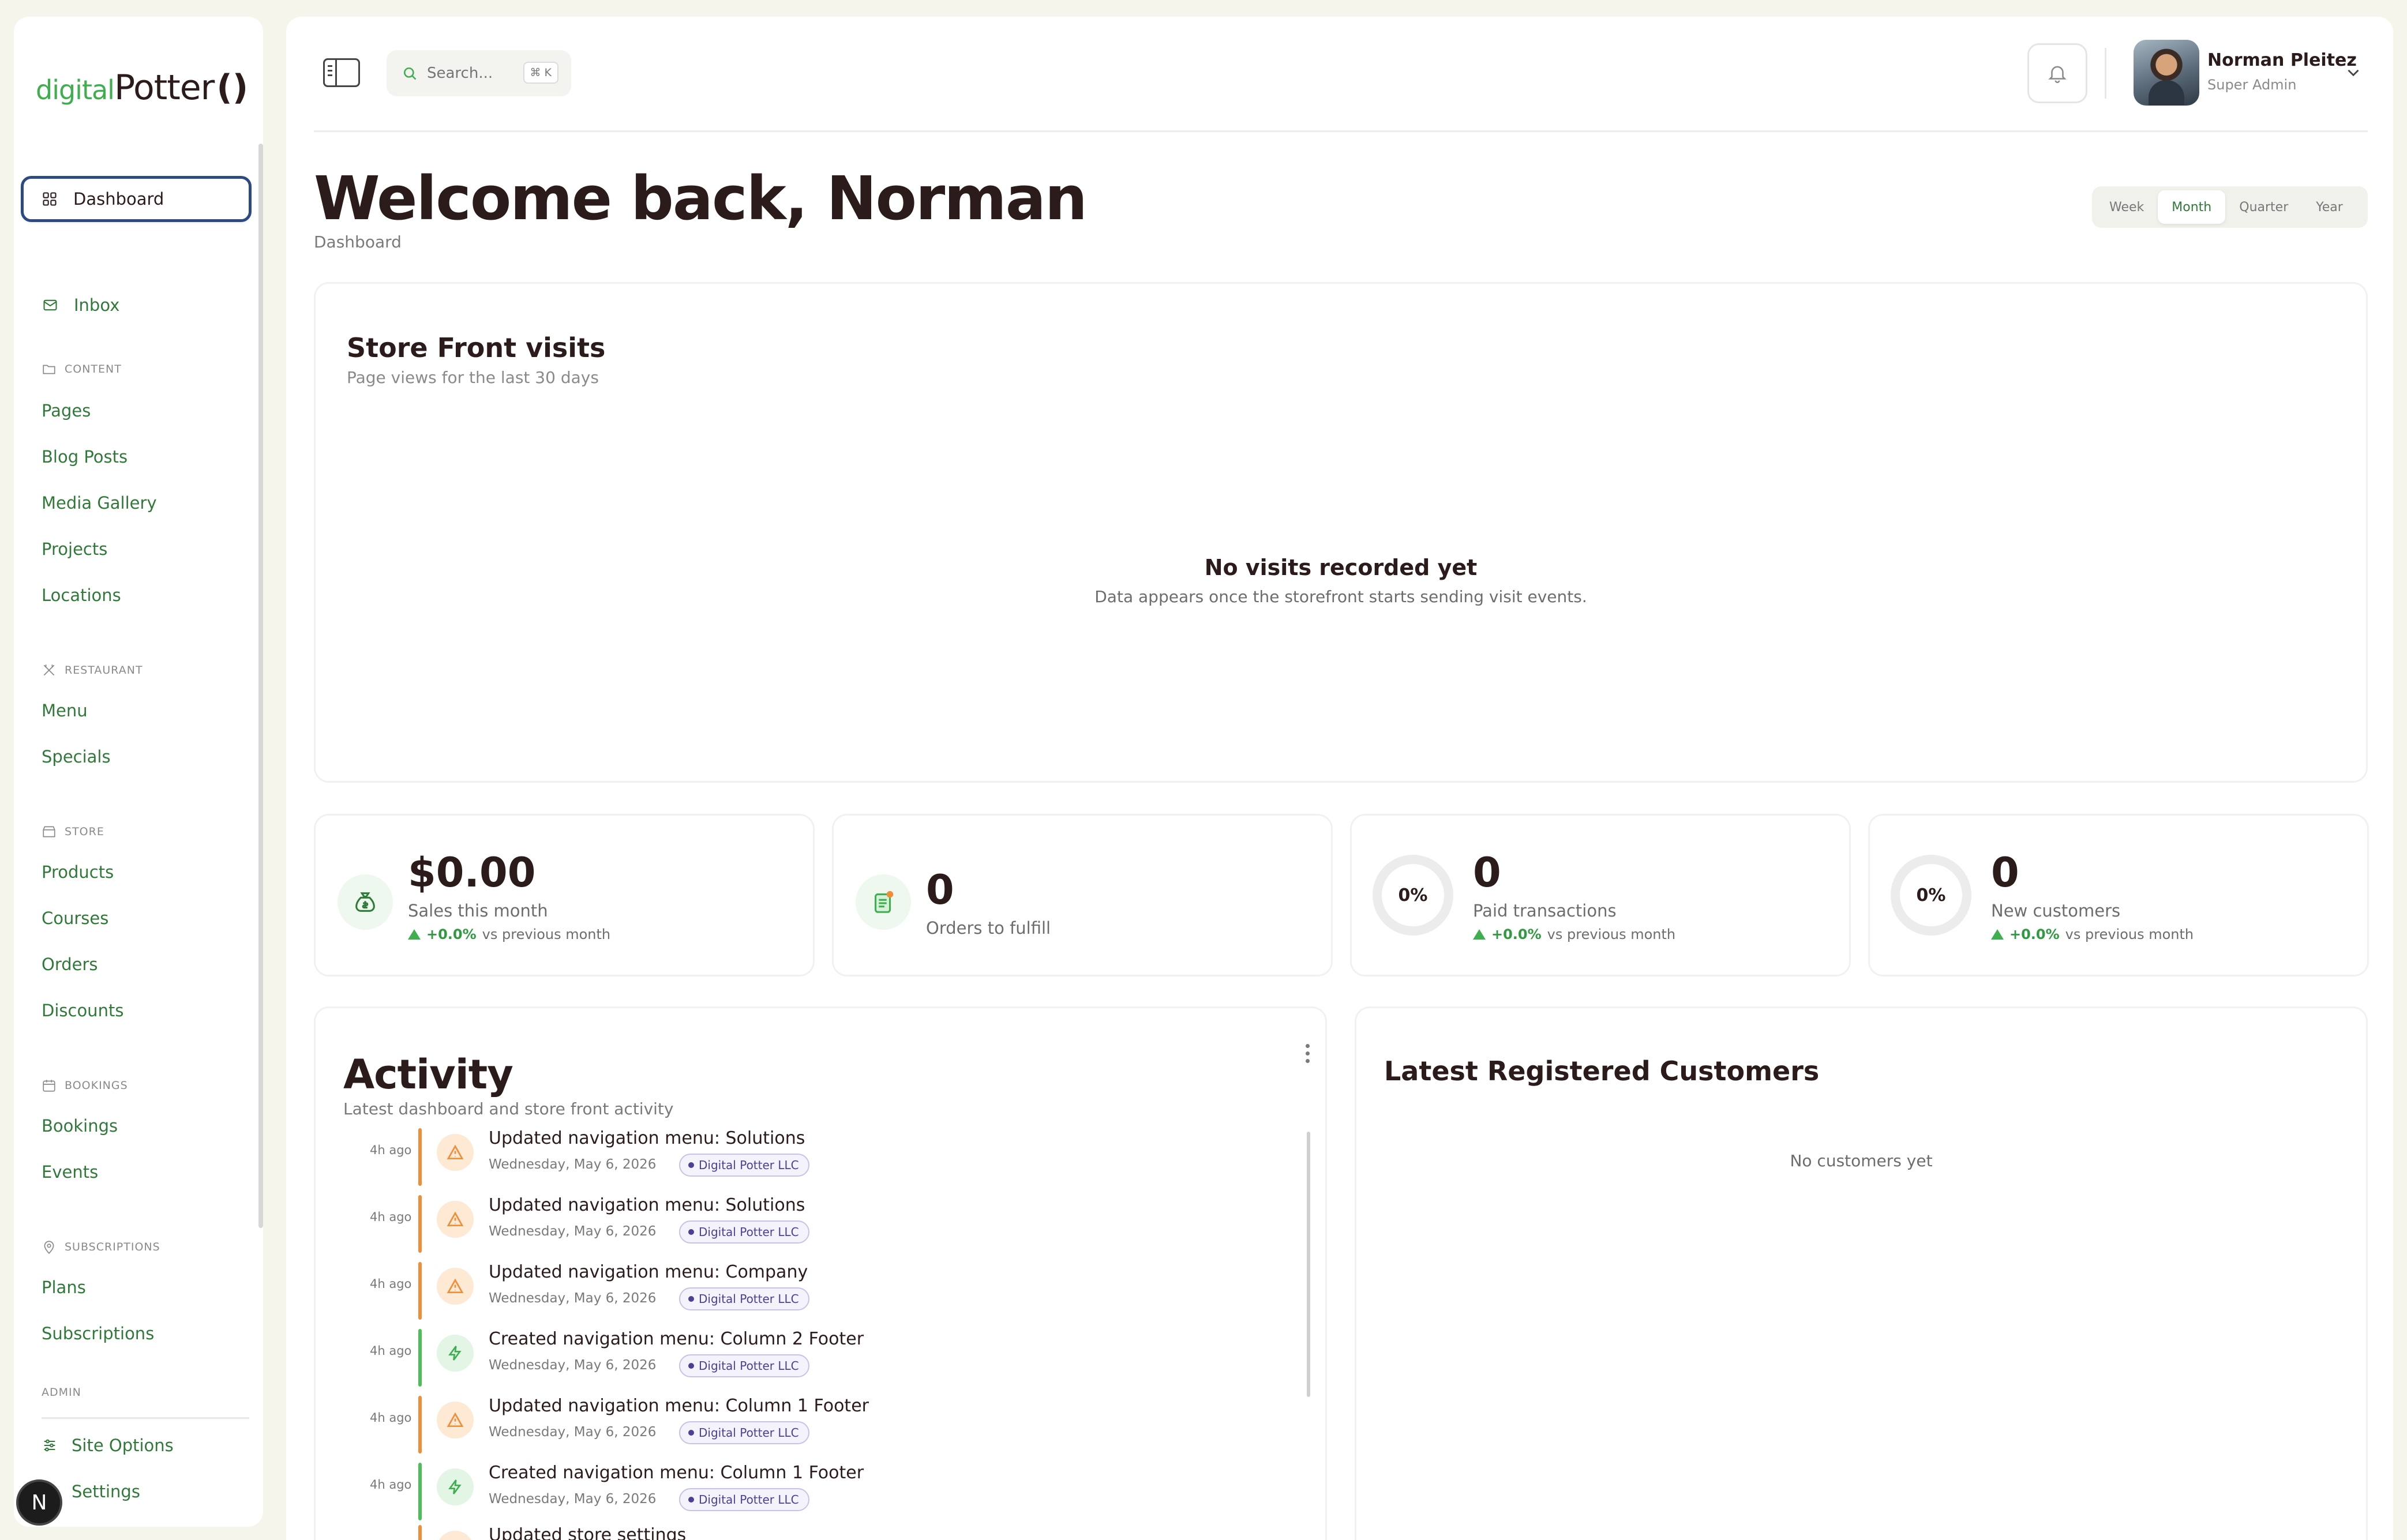 The image size is (2407, 1540). I want to click on brand-logo-part1: digital, so click(75, 90).